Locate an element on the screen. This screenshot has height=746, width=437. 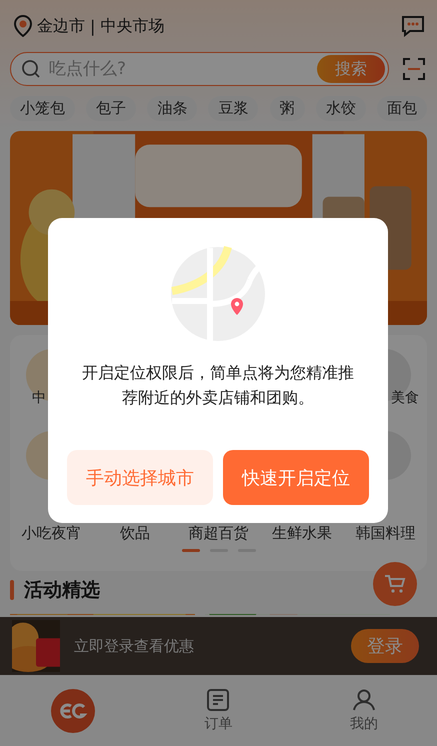
choose-city-button: 手动选择城市 is located at coordinates (140, 477).